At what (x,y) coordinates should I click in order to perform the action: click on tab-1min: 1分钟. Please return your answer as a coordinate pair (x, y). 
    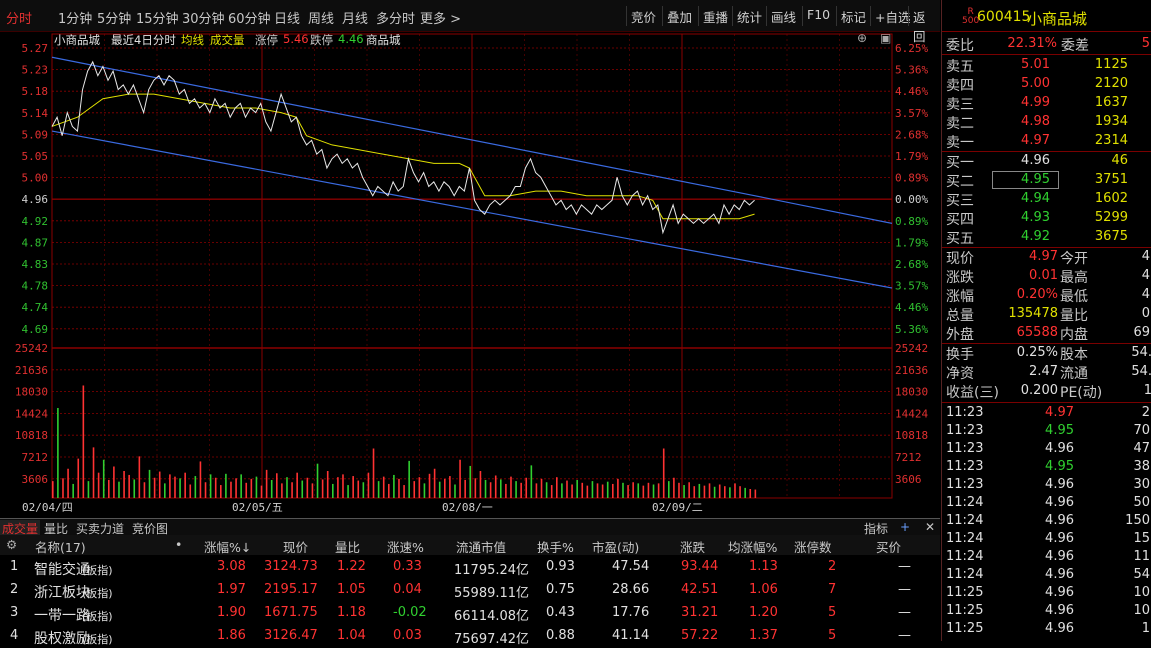
    Looking at the image, I should click on (75, 17).